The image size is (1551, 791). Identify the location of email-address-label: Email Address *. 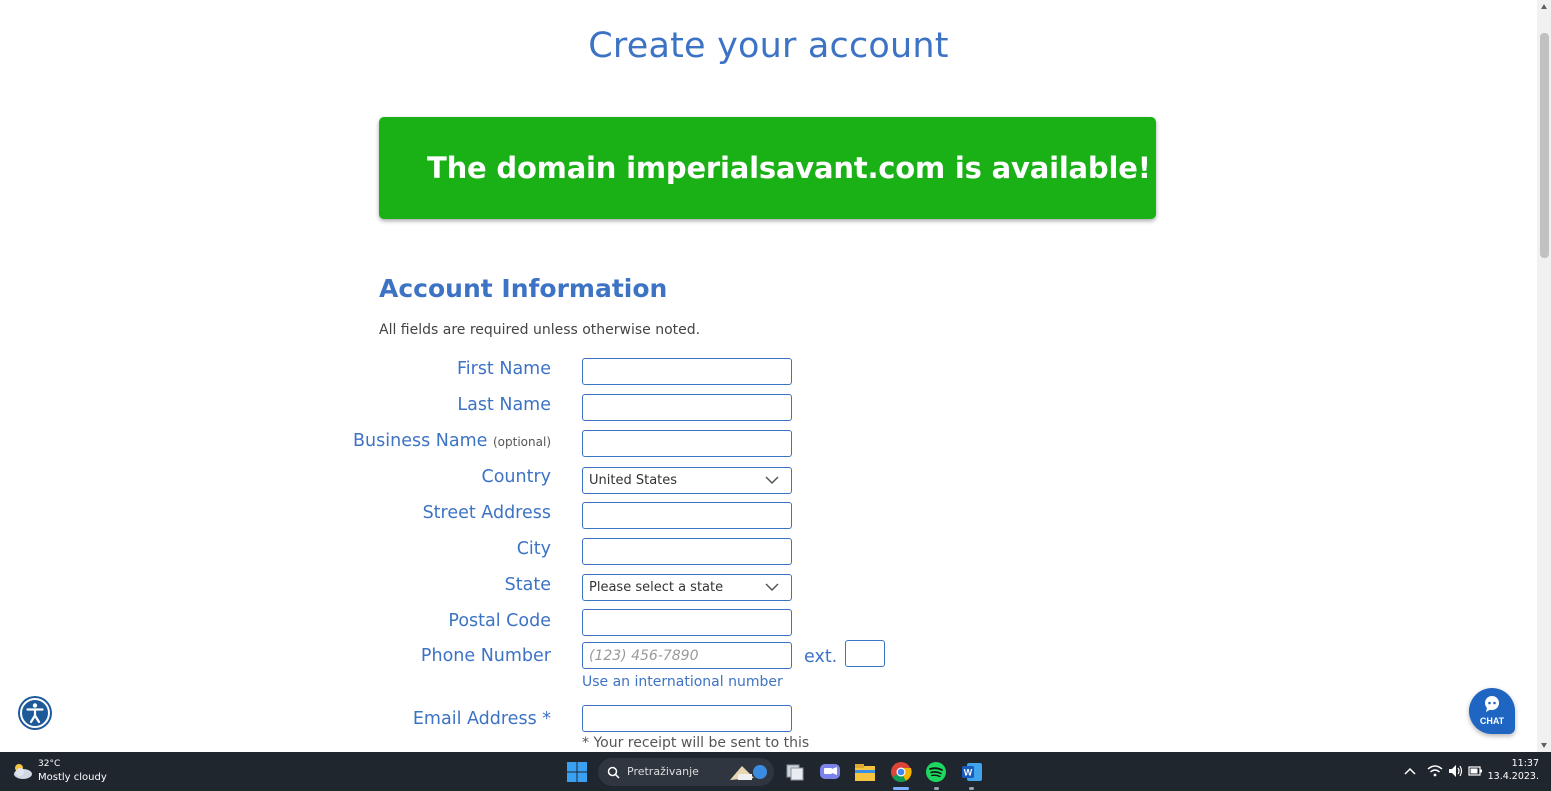
(481, 719).